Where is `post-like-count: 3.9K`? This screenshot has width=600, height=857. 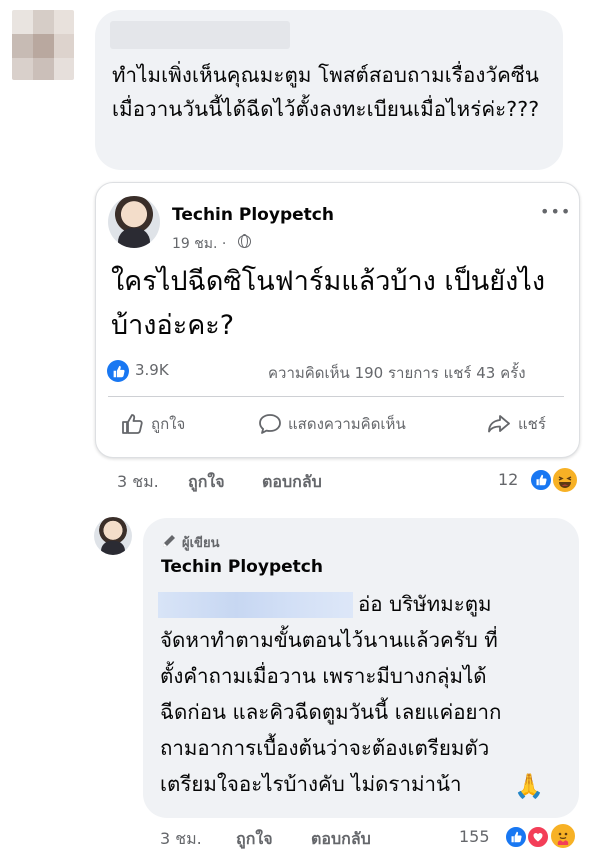 post-like-count: 3.9K is located at coordinates (152, 370).